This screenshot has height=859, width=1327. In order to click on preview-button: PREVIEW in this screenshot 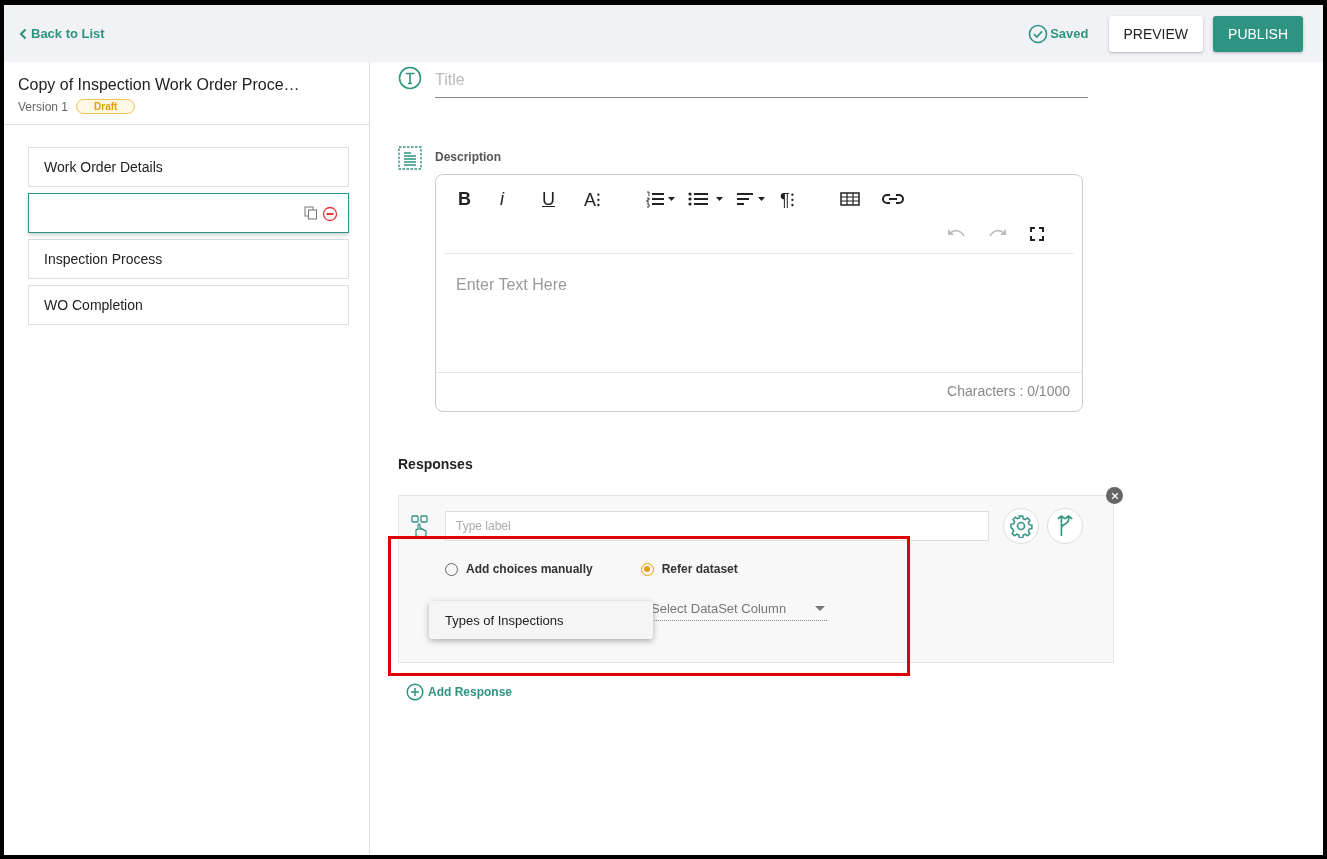, I will do `click(1156, 33)`.